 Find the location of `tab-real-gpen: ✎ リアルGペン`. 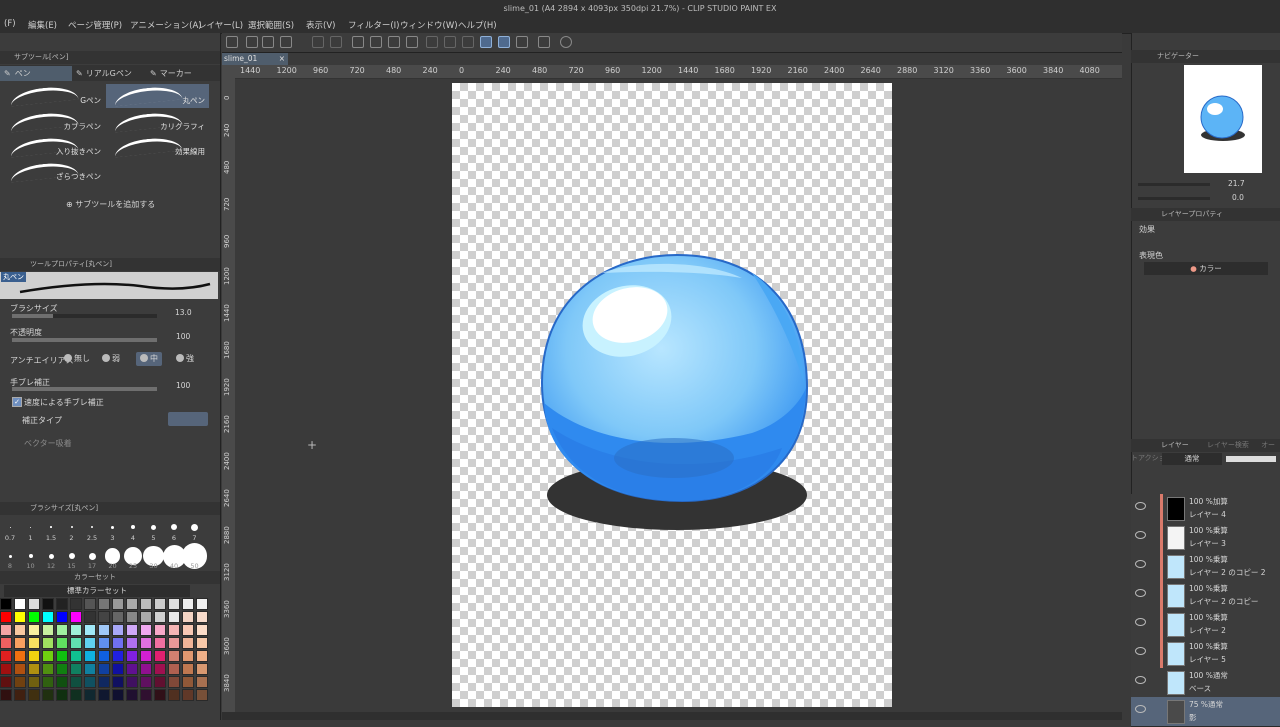

tab-real-gpen: ✎ リアルGペン is located at coordinates (104, 73).